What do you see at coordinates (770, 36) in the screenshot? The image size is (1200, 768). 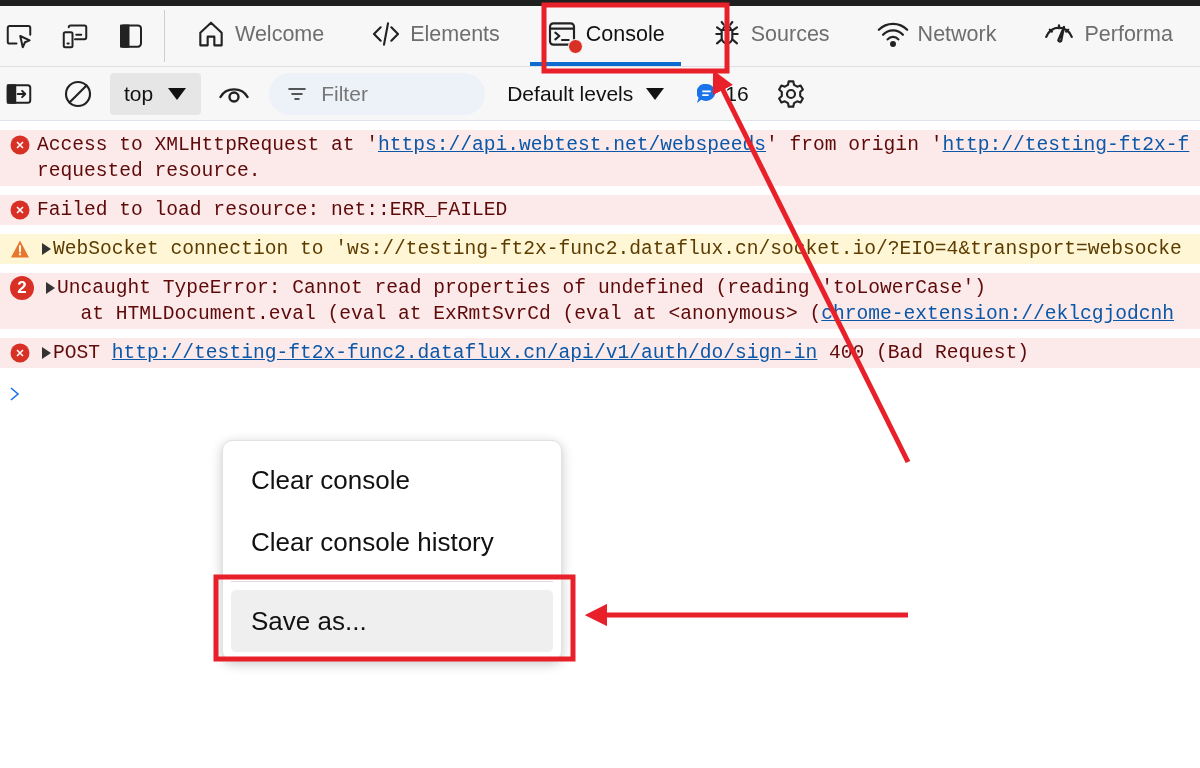 I see `tab: Sources` at bounding box center [770, 36].